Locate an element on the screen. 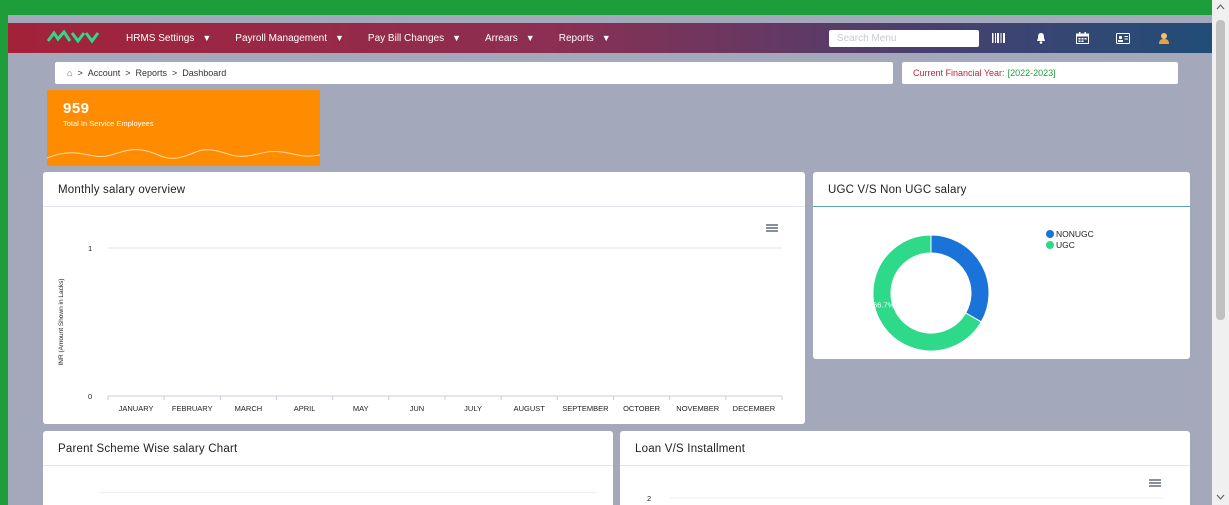 Image resolution: width=1229 pixels, height=505 pixels. ugc-legend: NONUGC UGC is located at coordinates (1070, 240).